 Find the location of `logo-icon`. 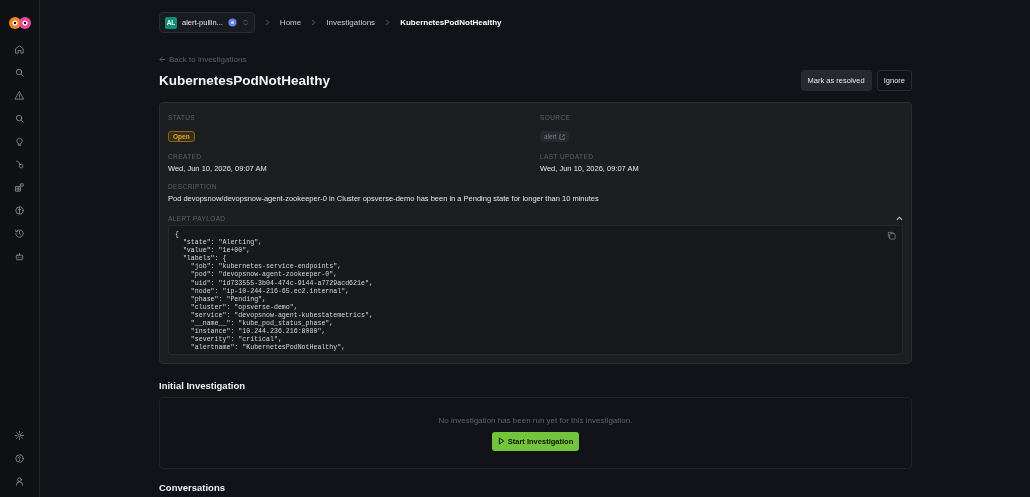

logo-icon is located at coordinates (19, 23).